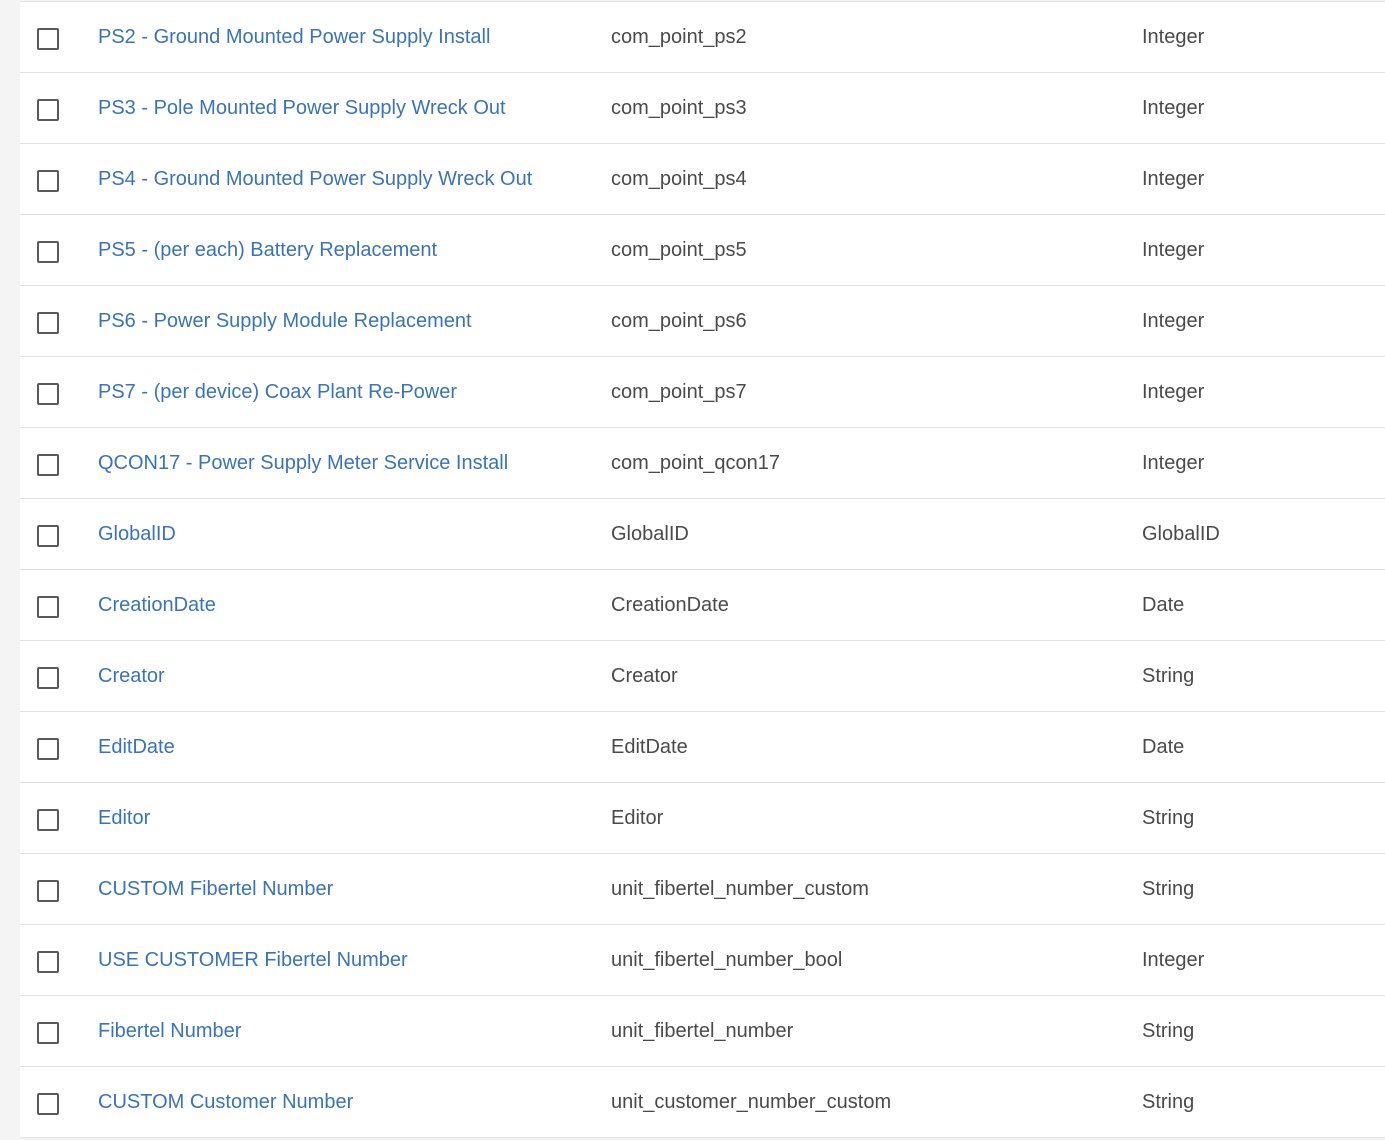 Image resolution: width=1385 pixels, height=1140 pixels. I want to click on field-name: unit_fibertel_number_bool, so click(727, 960).